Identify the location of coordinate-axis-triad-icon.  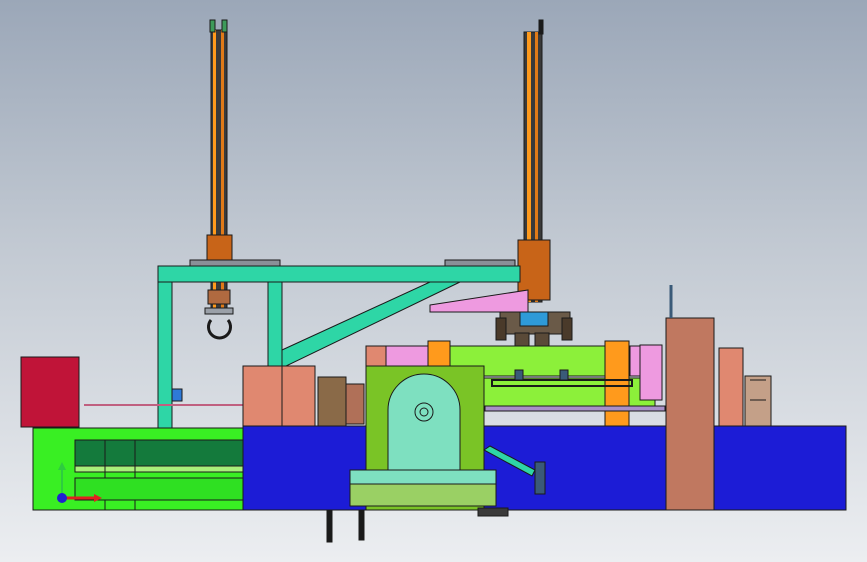
(79, 482).